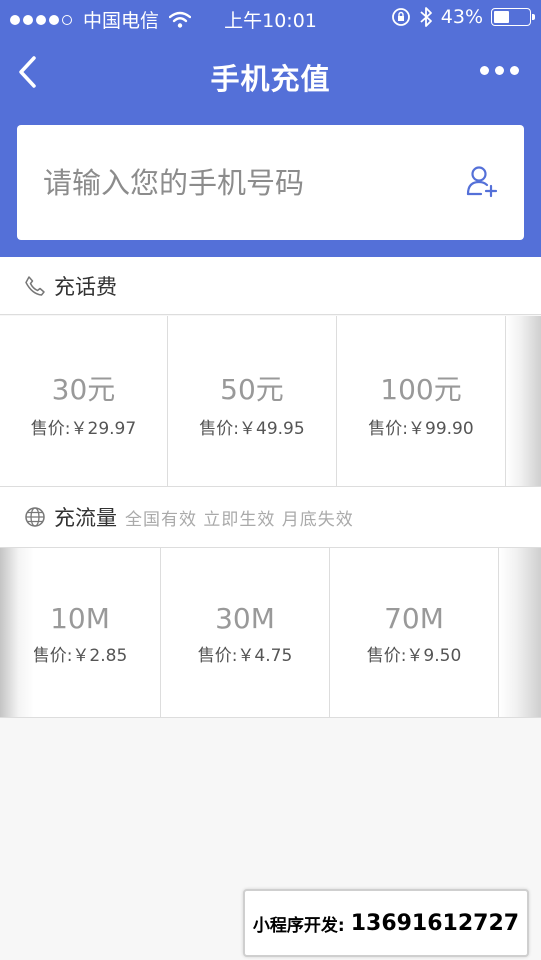  I want to click on promo-badge: 小程序开发: 13691612727, so click(386, 923).